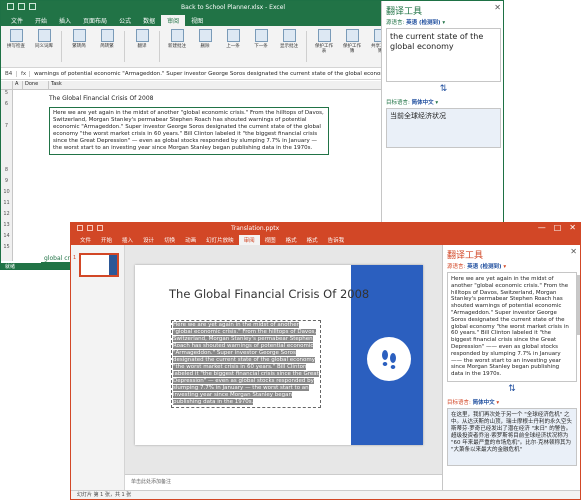  What do you see at coordinates (96, 265) in the screenshot?
I see `slide-thumbnail: 1` at bounding box center [96, 265].